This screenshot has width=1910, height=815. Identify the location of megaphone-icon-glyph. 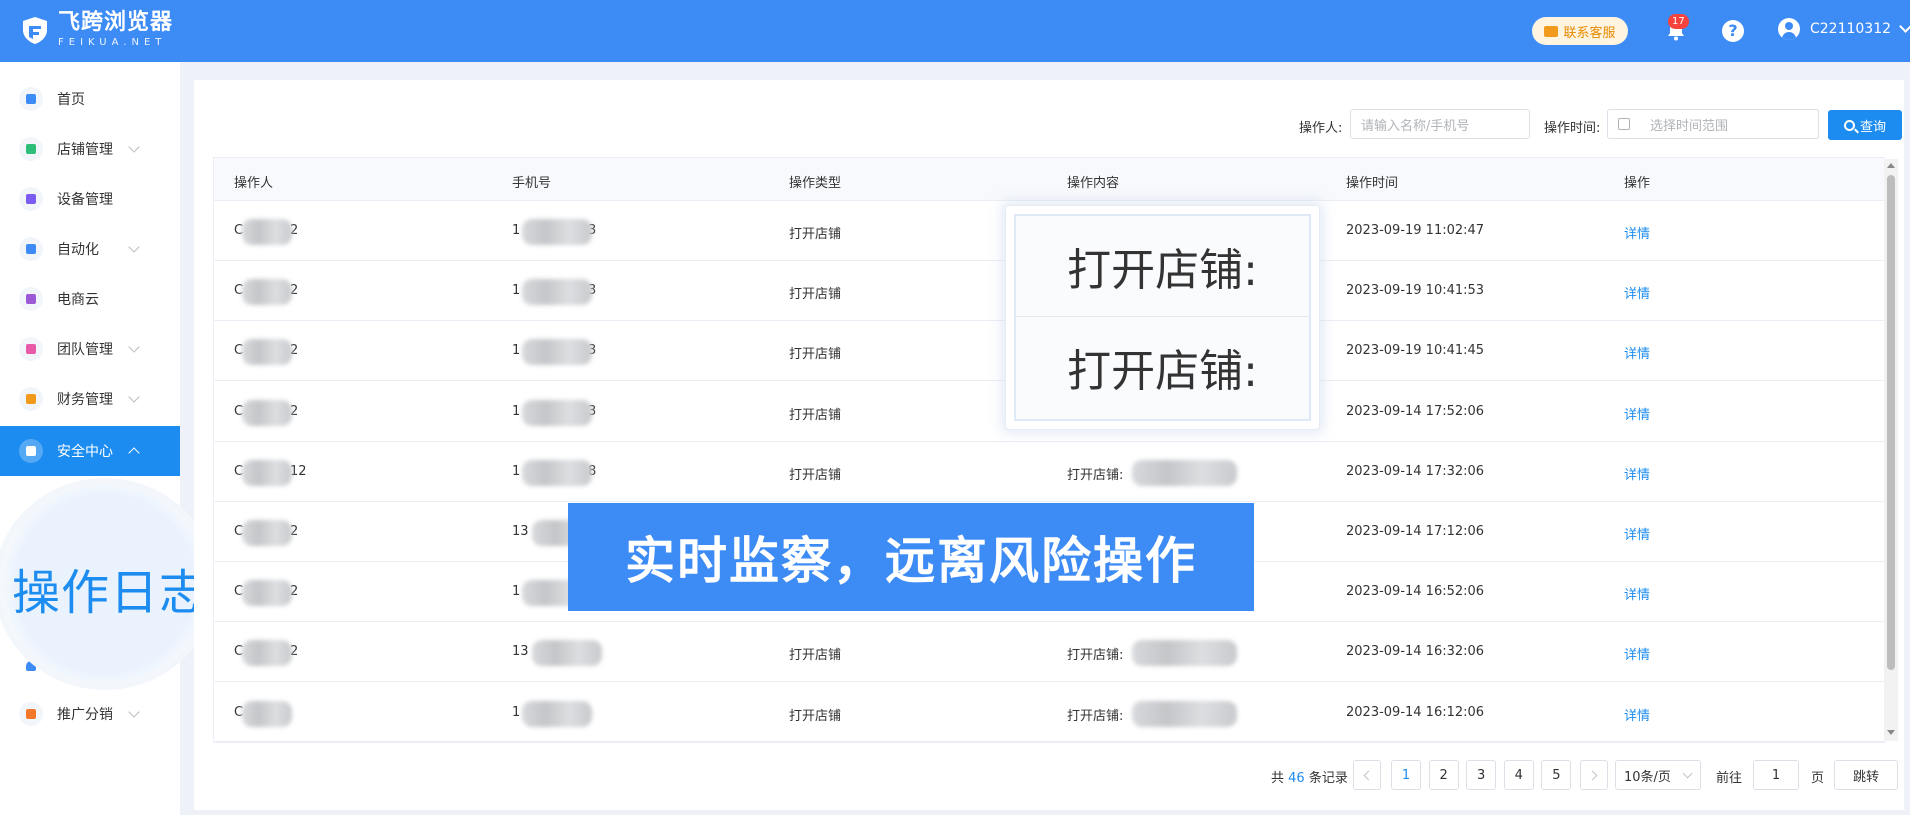
(31, 714).